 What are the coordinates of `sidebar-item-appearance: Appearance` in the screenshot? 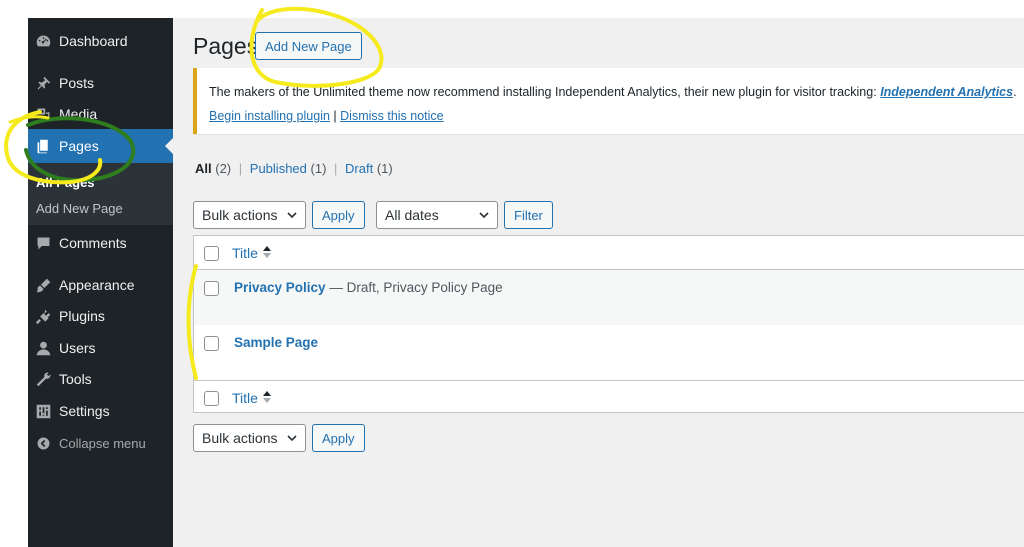 It's located at (100, 285).